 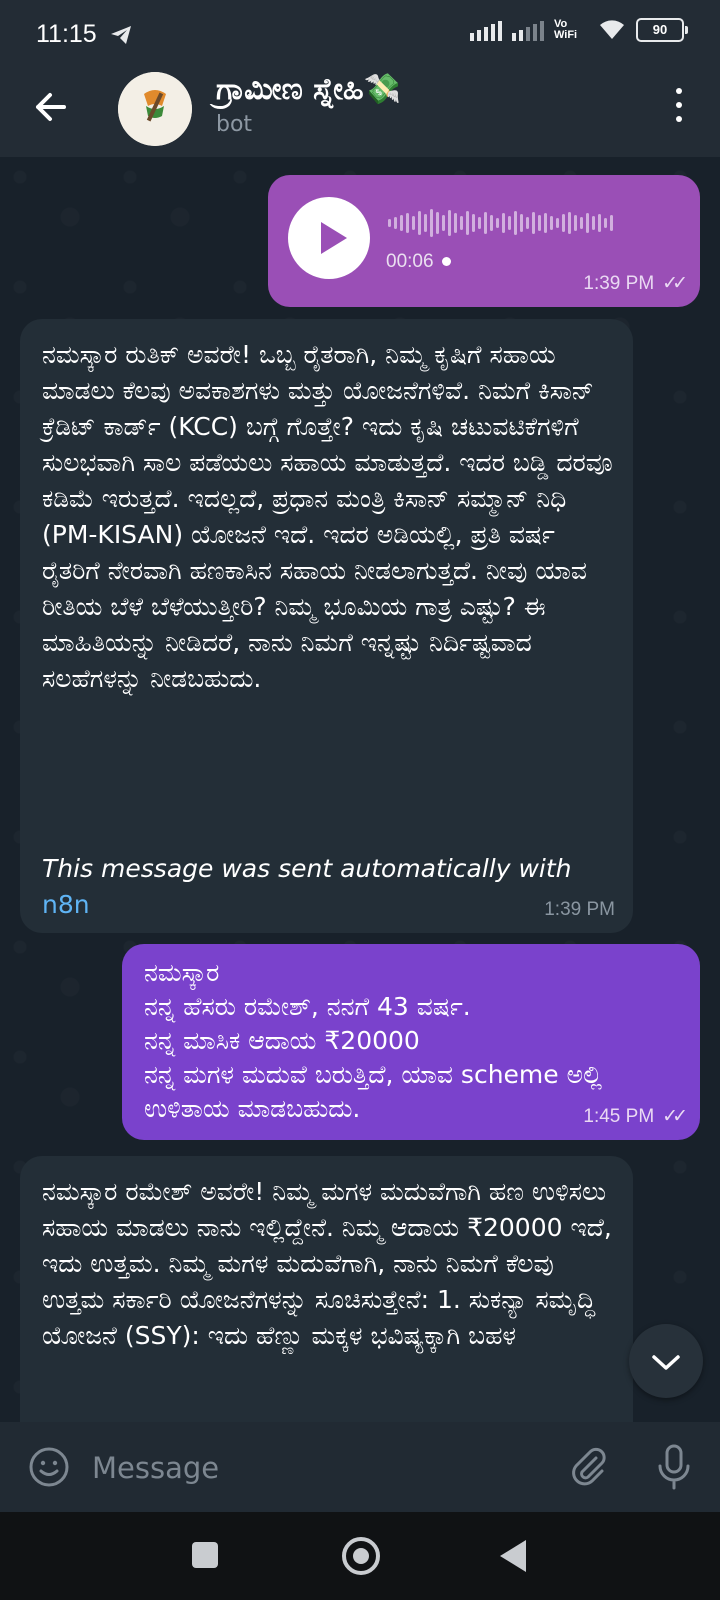 I want to click on chat-title: ಗ್ರಾಮೀಣ ಸ್ನೇಹಿ💸, so click(x=308, y=89).